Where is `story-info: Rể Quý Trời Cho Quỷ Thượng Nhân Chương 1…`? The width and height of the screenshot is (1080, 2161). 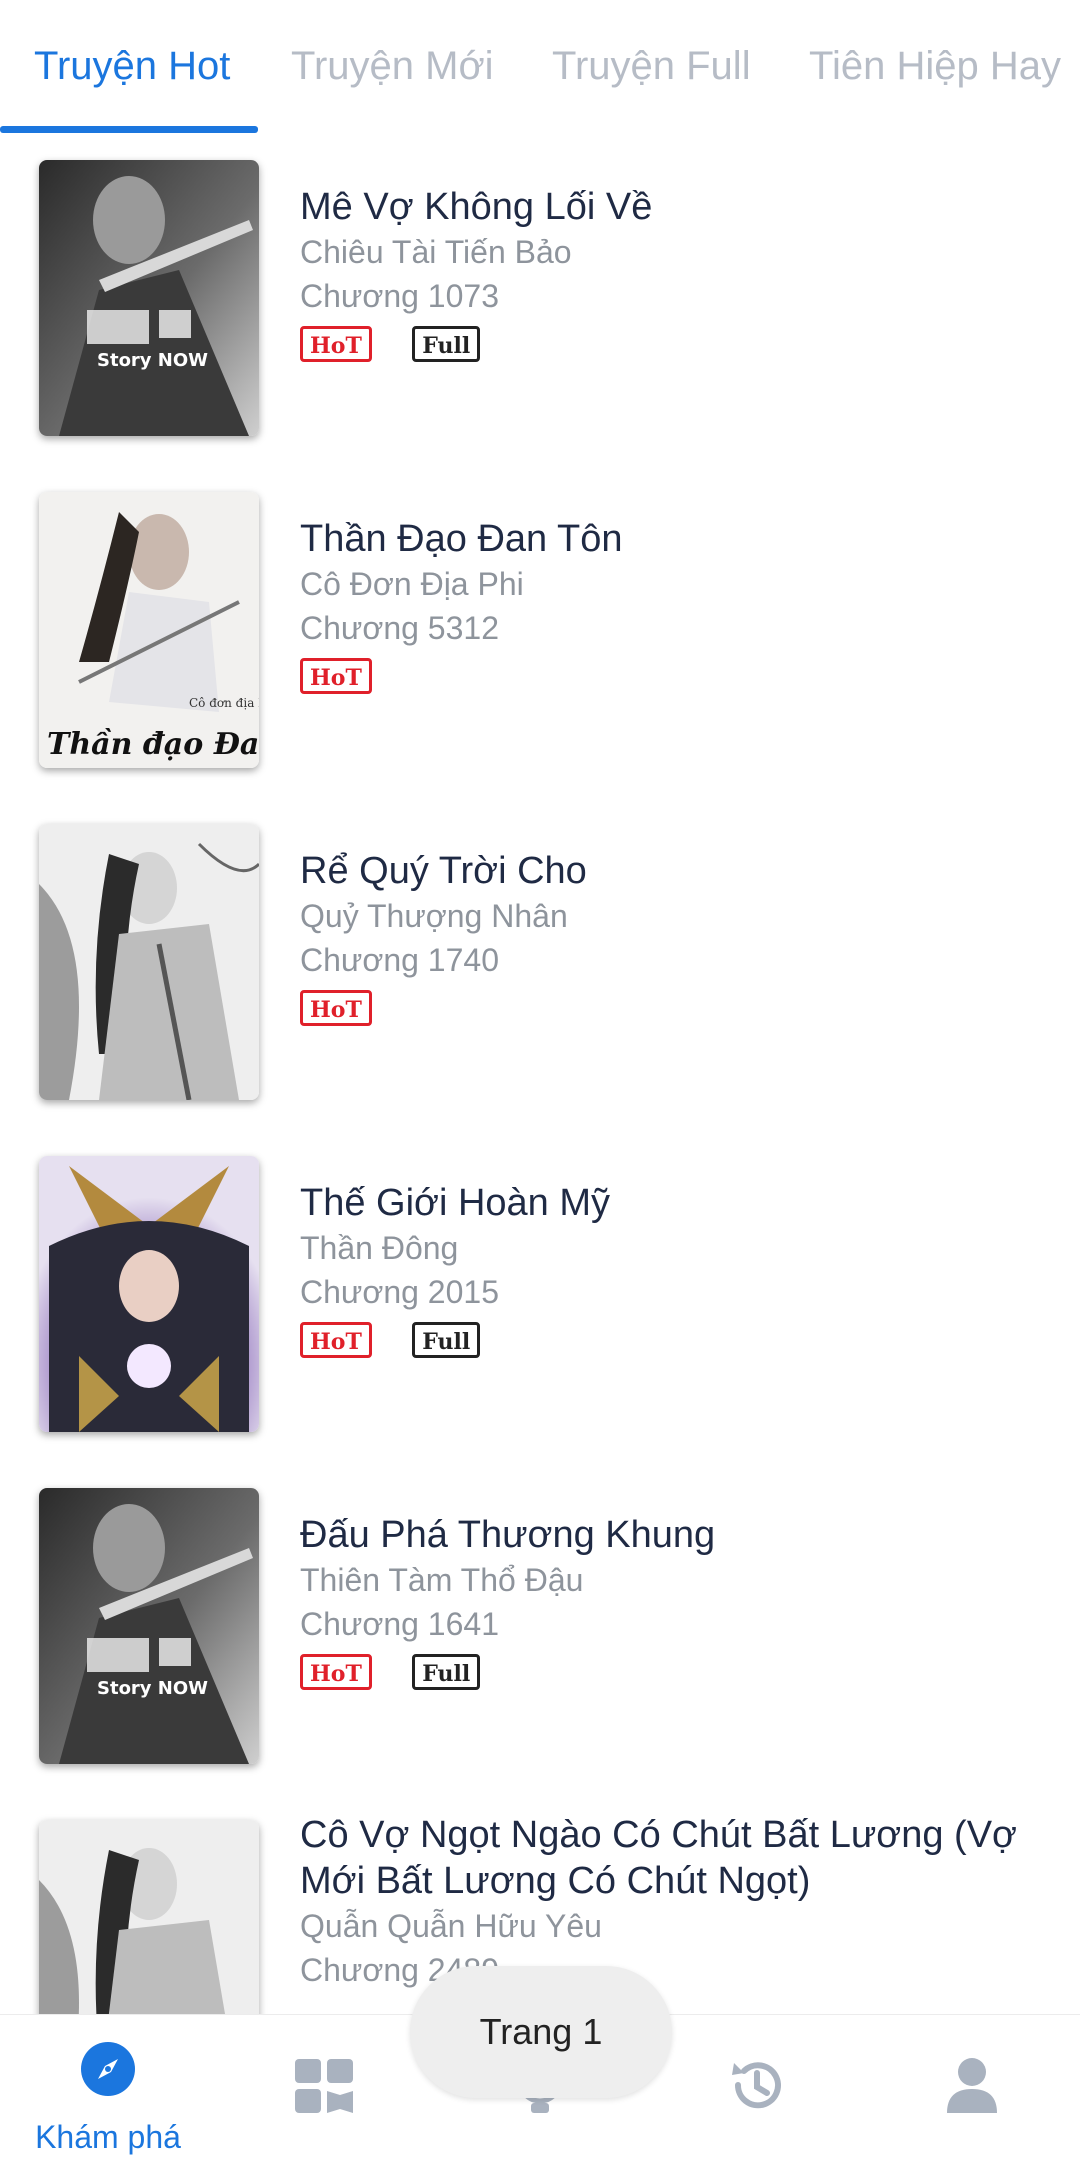
story-info: Rể Quý Trời Cho Quỷ Thượng Nhân Chương 1… is located at coordinates (670, 940).